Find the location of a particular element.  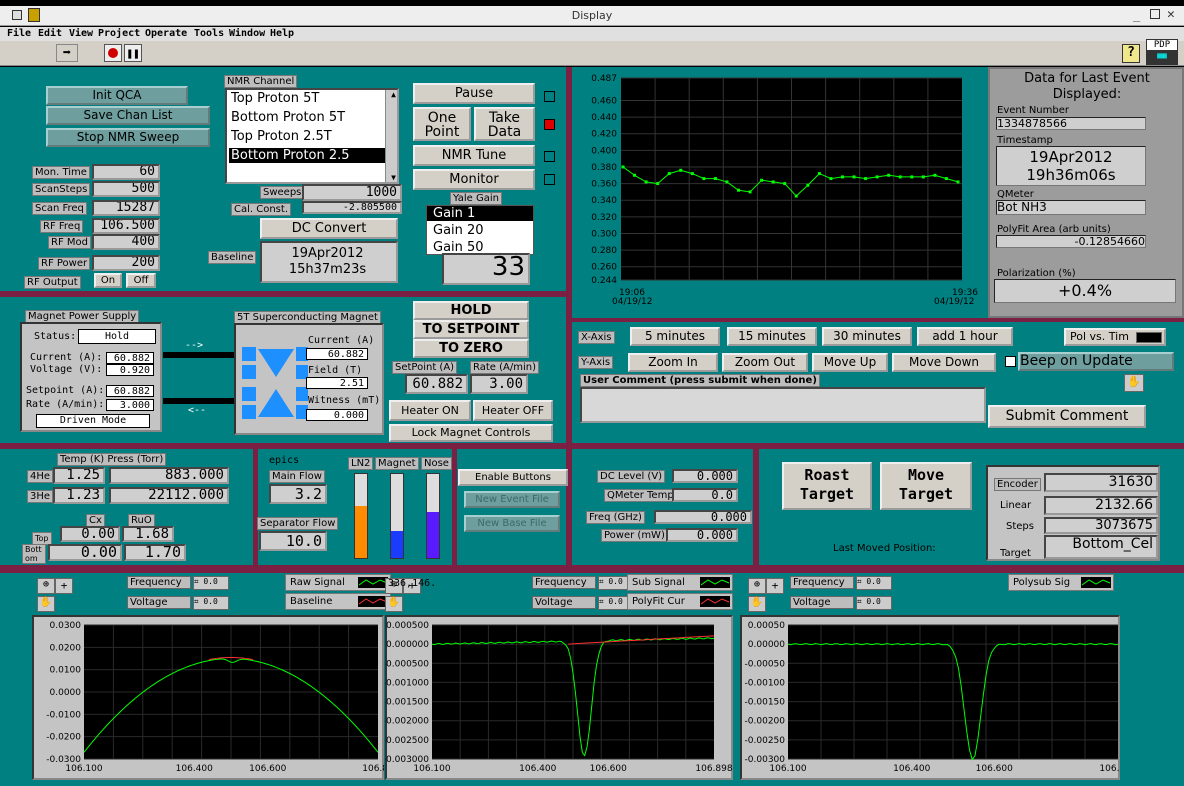

menu-tools: Tools is located at coordinates (209, 33).